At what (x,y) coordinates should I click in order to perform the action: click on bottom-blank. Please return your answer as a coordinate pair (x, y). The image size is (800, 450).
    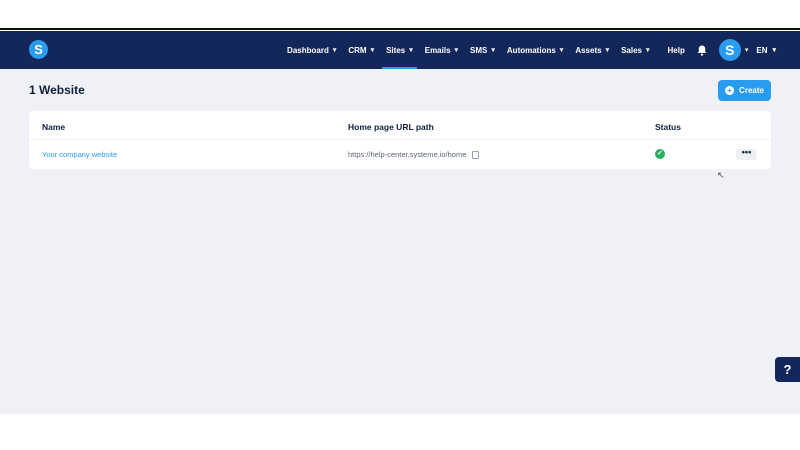
    Looking at the image, I should click on (400, 432).